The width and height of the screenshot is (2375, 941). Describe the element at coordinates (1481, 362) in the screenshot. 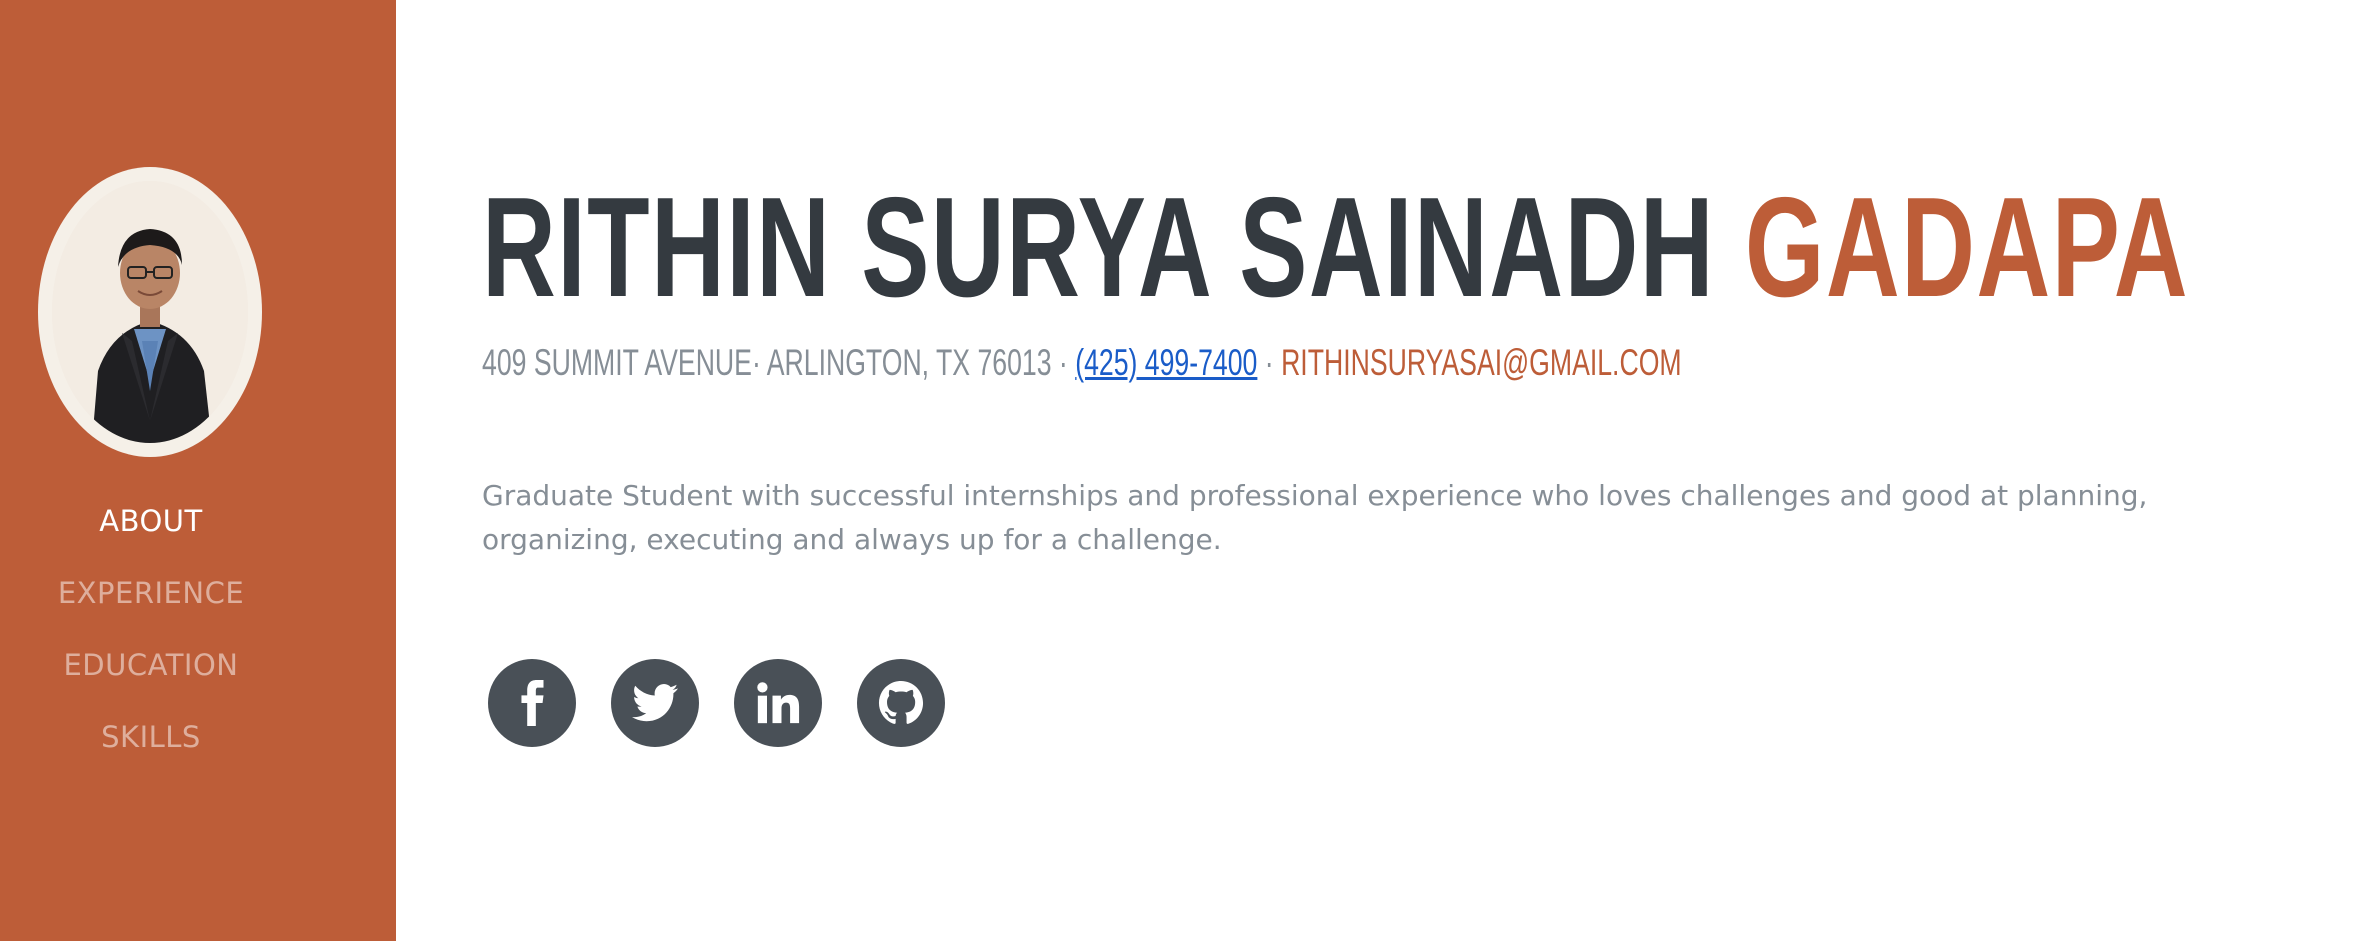

I see `email-link: RITHINSURYASAI@GMAIL.COM` at that location.